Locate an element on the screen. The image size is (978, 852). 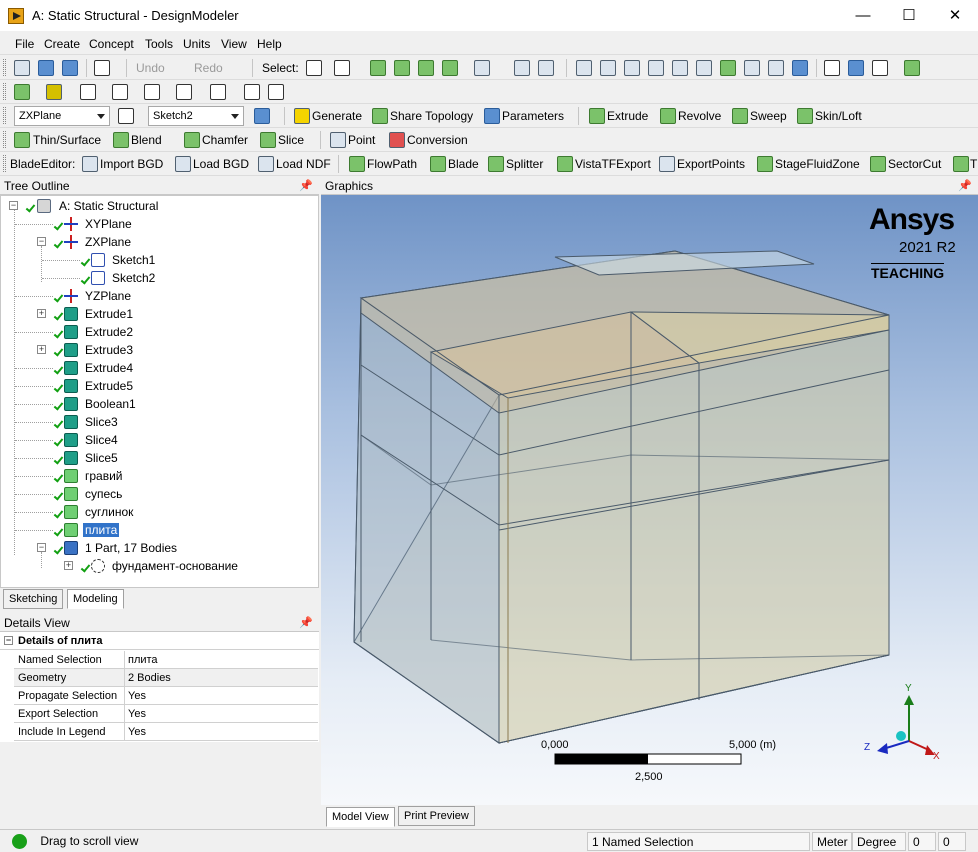
tree-node-loam: суглинок is located at coordinates (160, 512).